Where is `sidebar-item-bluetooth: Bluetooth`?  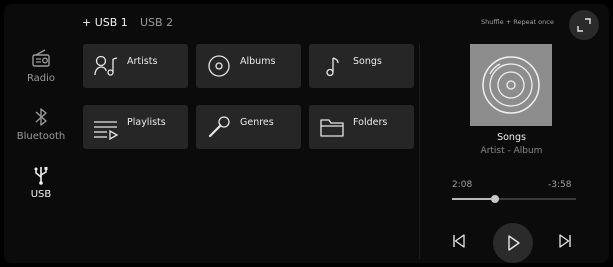 sidebar-item-bluetooth: Bluetooth is located at coordinates (41, 124).